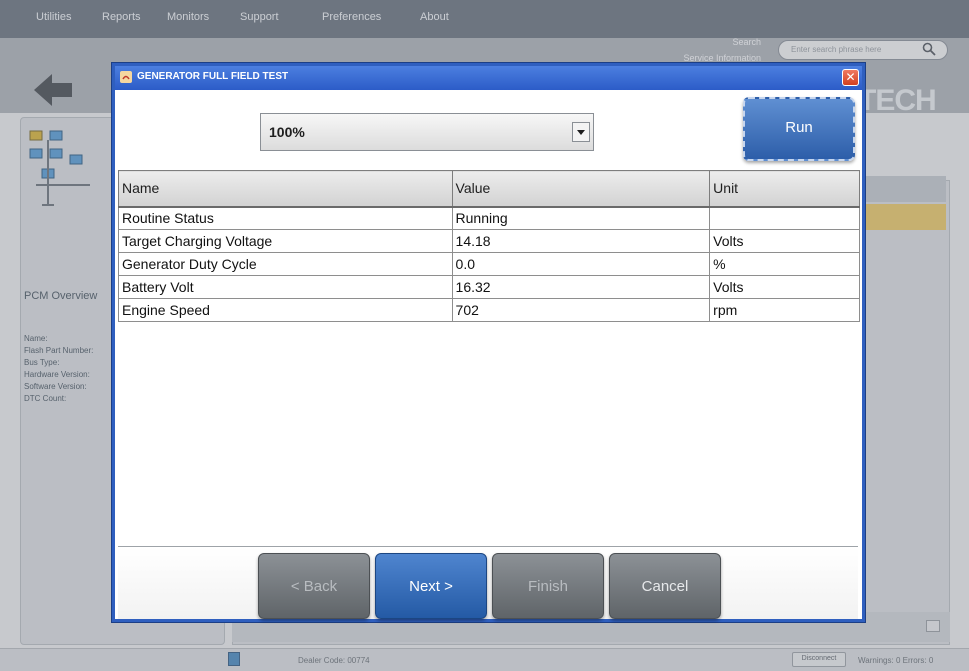  I want to click on dialog-title: GENERATOR FULL FIELD TEST, so click(213, 76).